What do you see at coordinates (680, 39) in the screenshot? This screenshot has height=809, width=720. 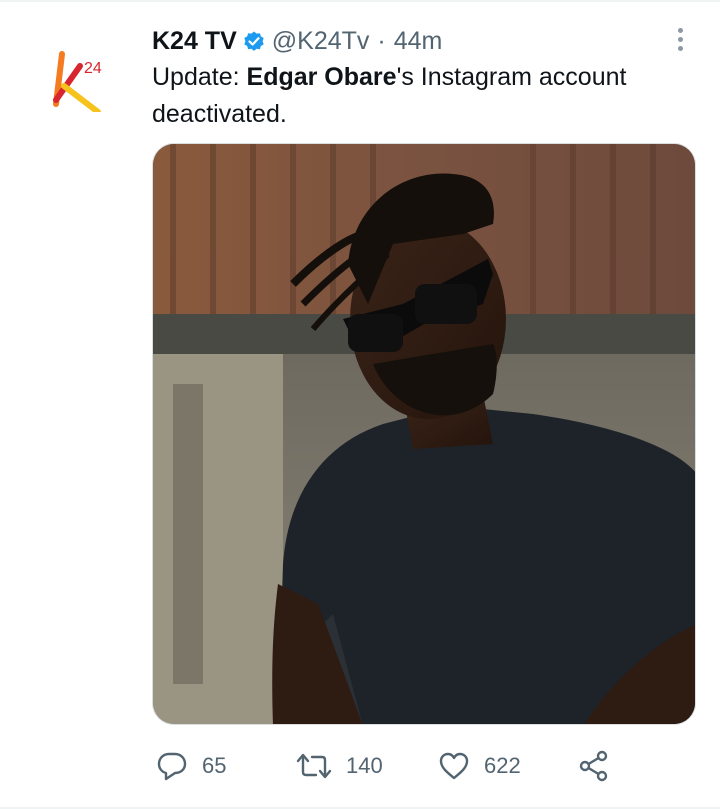 I see `more-options-icon` at bounding box center [680, 39].